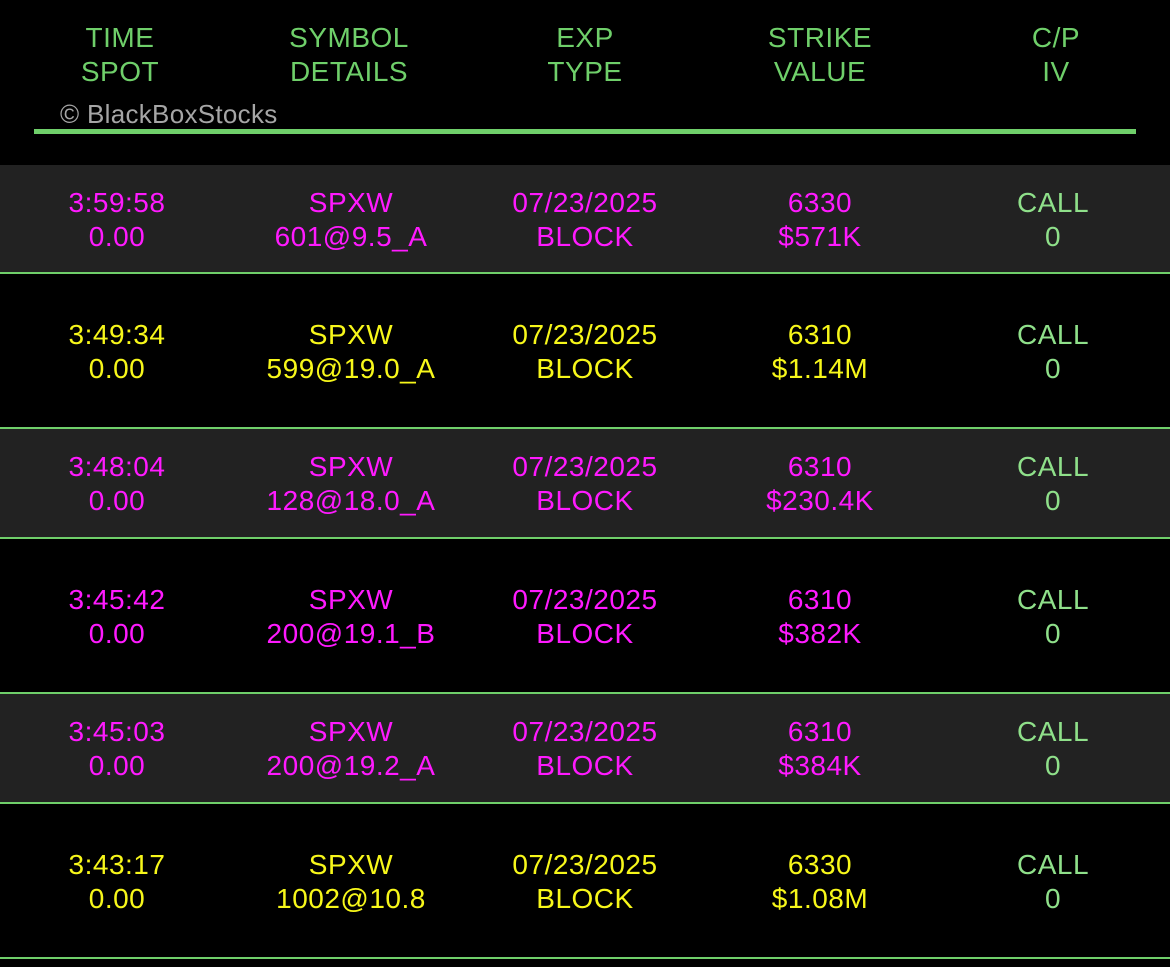 This screenshot has height=967, width=1170. What do you see at coordinates (349, 55) in the screenshot?
I see `header-symbol-details: SYMBOL DETAILS` at bounding box center [349, 55].